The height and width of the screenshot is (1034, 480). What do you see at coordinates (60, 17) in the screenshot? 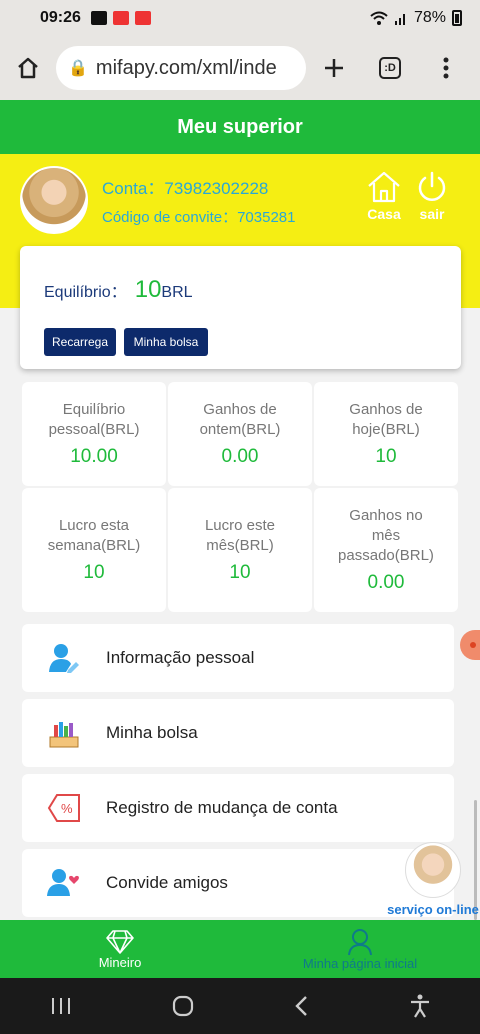
I see `status-time: 09:26` at bounding box center [60, 17].